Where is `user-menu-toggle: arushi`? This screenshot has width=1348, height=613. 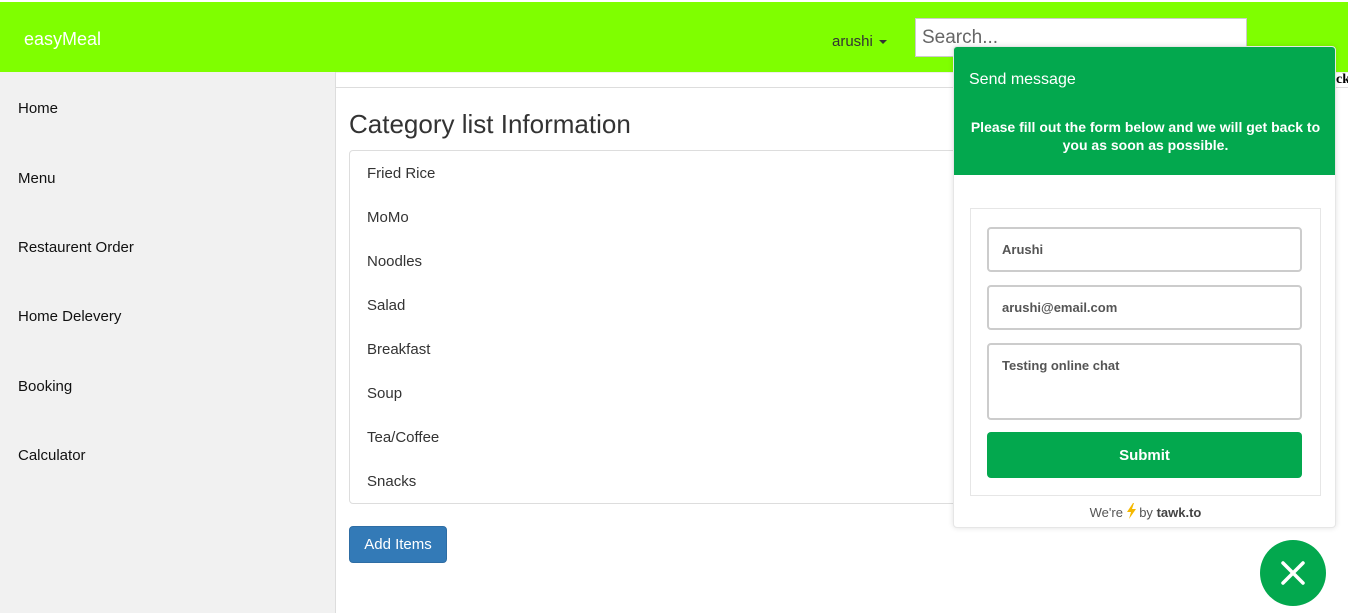 user-menu-toggle: arushi is located at coordinates (859, 41).